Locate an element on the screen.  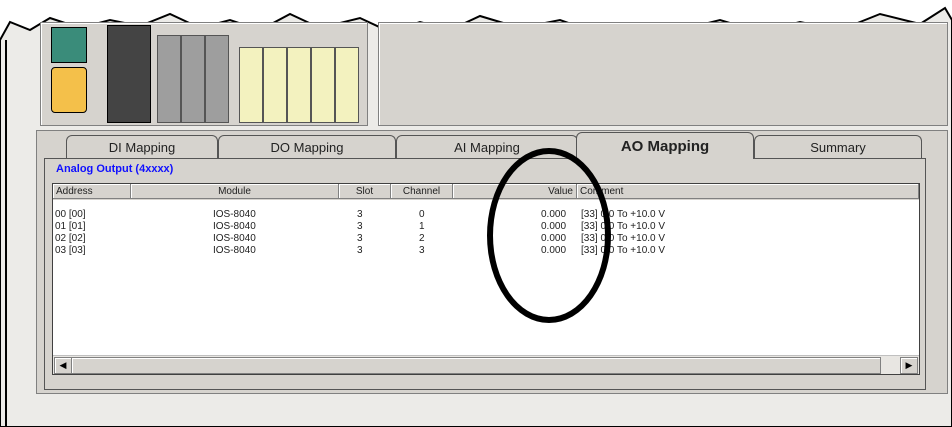
column-header-channel: Channel is located at coordinates (422, 191).